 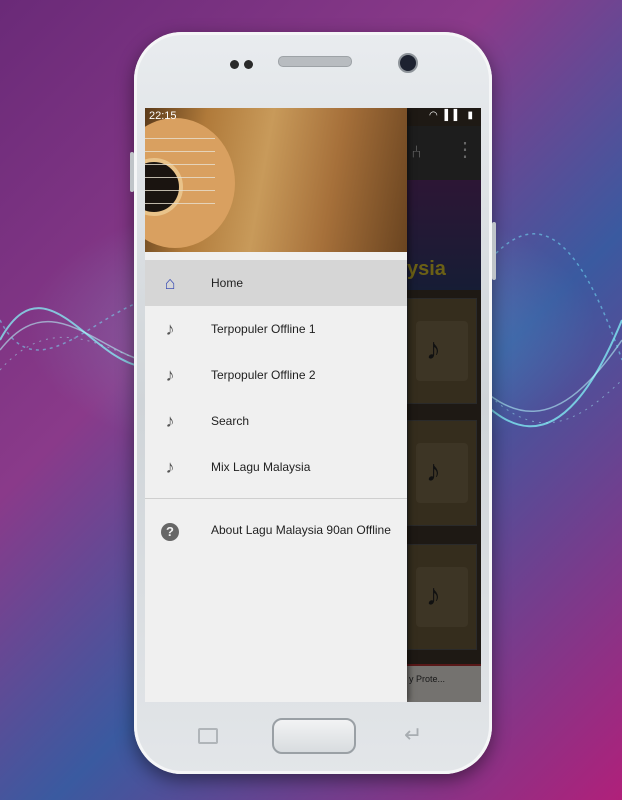 I want to click on menu-item-label: Mix Lagu Malaysia, so click(x=261, y=467).